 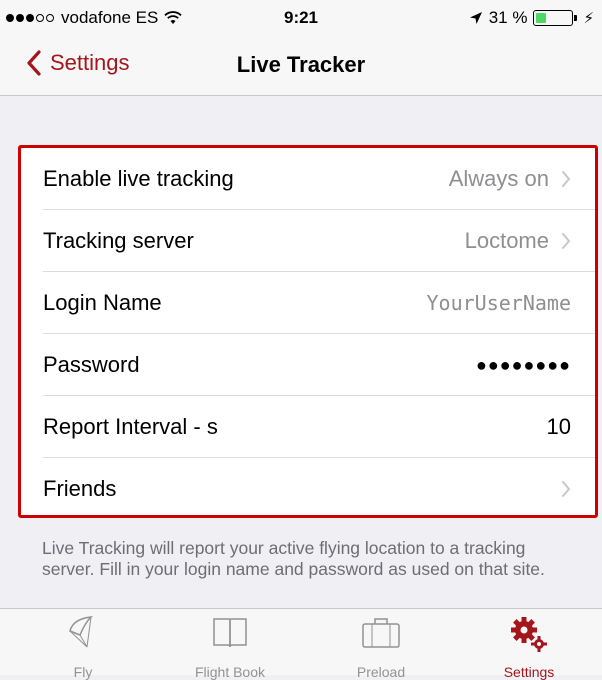 What do you see at coordinates (541, 18) in the screenshot?
I see `battery-level` at bounding box center [541, 18].